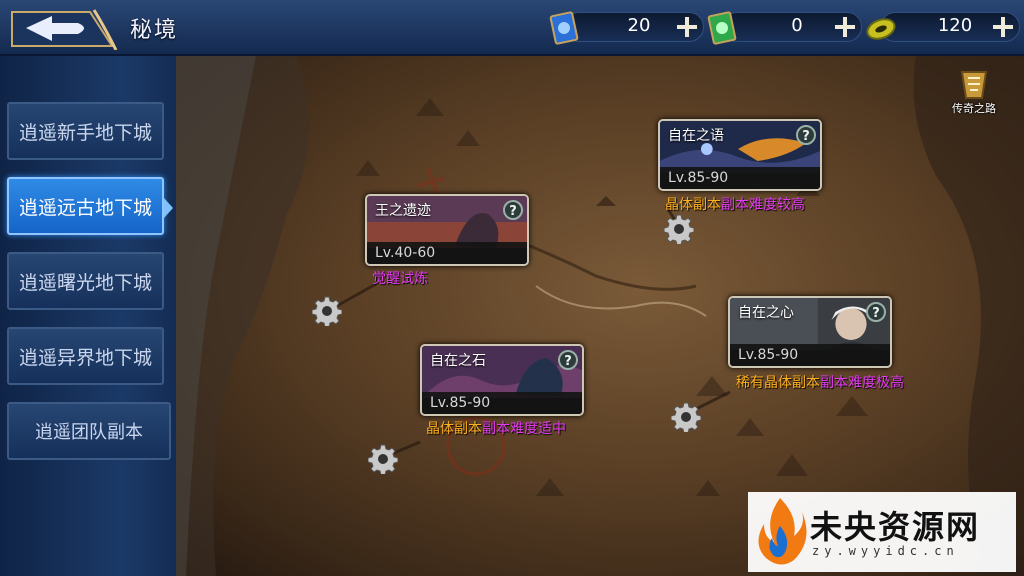 This screenshot has width=1024, height=576. I want to click on green-ticket-icon, so click(722, 28).